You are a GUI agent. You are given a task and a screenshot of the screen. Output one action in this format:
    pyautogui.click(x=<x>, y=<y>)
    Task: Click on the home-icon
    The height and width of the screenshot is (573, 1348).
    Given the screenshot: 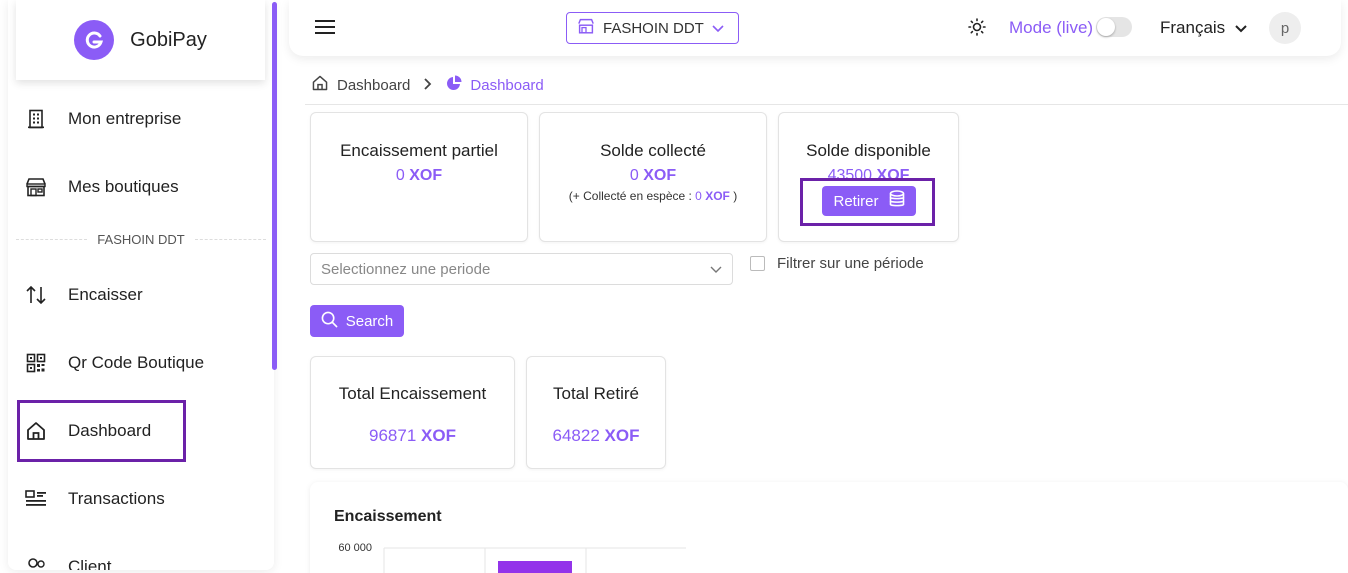 What is the action you would take?
    pyautogui.click(x=320, y=85)
    